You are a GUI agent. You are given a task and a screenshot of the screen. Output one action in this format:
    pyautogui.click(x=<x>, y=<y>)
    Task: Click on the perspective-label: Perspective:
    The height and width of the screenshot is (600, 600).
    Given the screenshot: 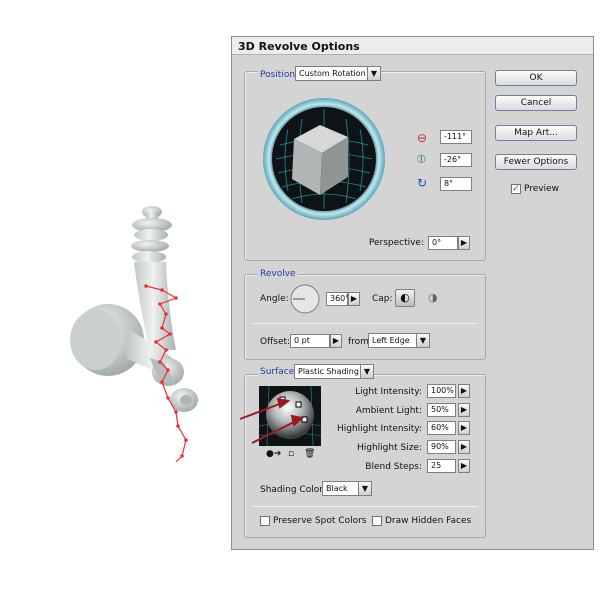 What is the action you would take?
    pyautogui.click(x=396, y=243)
    